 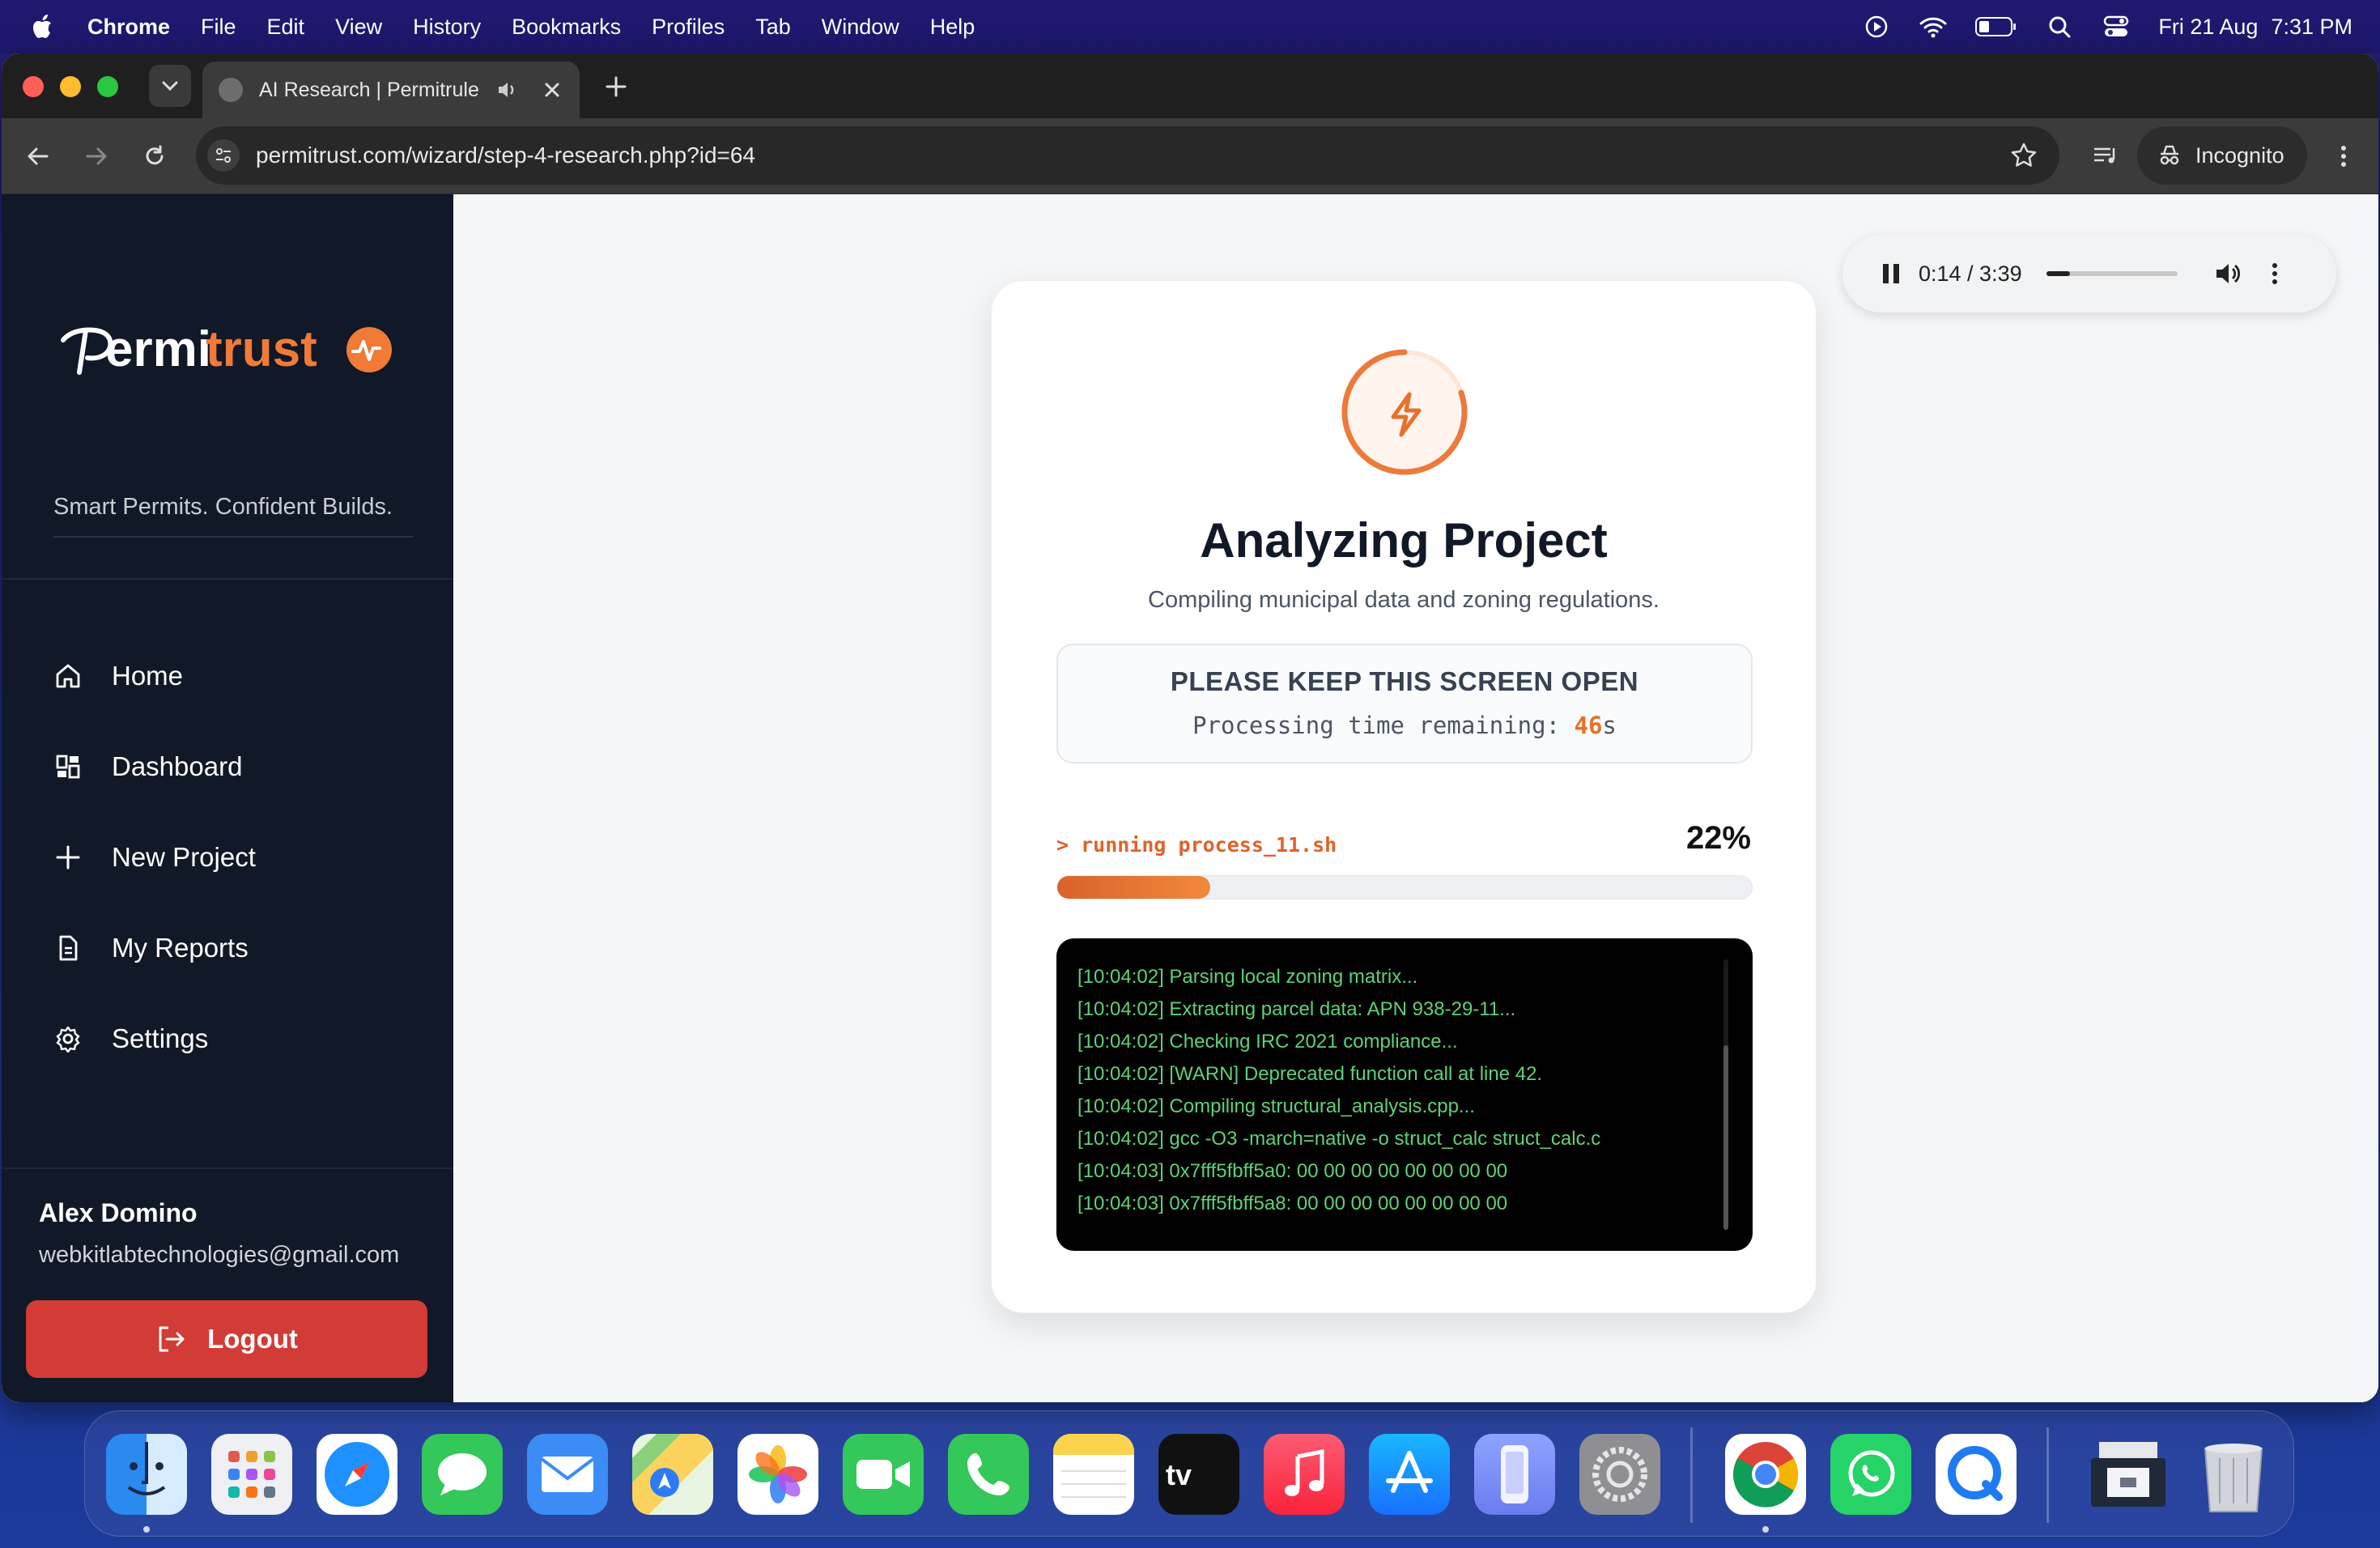 What do you see at coordinates (672, 1475) in the screenshot?
I see `maps-icon` at bounding box center [672, 1475].